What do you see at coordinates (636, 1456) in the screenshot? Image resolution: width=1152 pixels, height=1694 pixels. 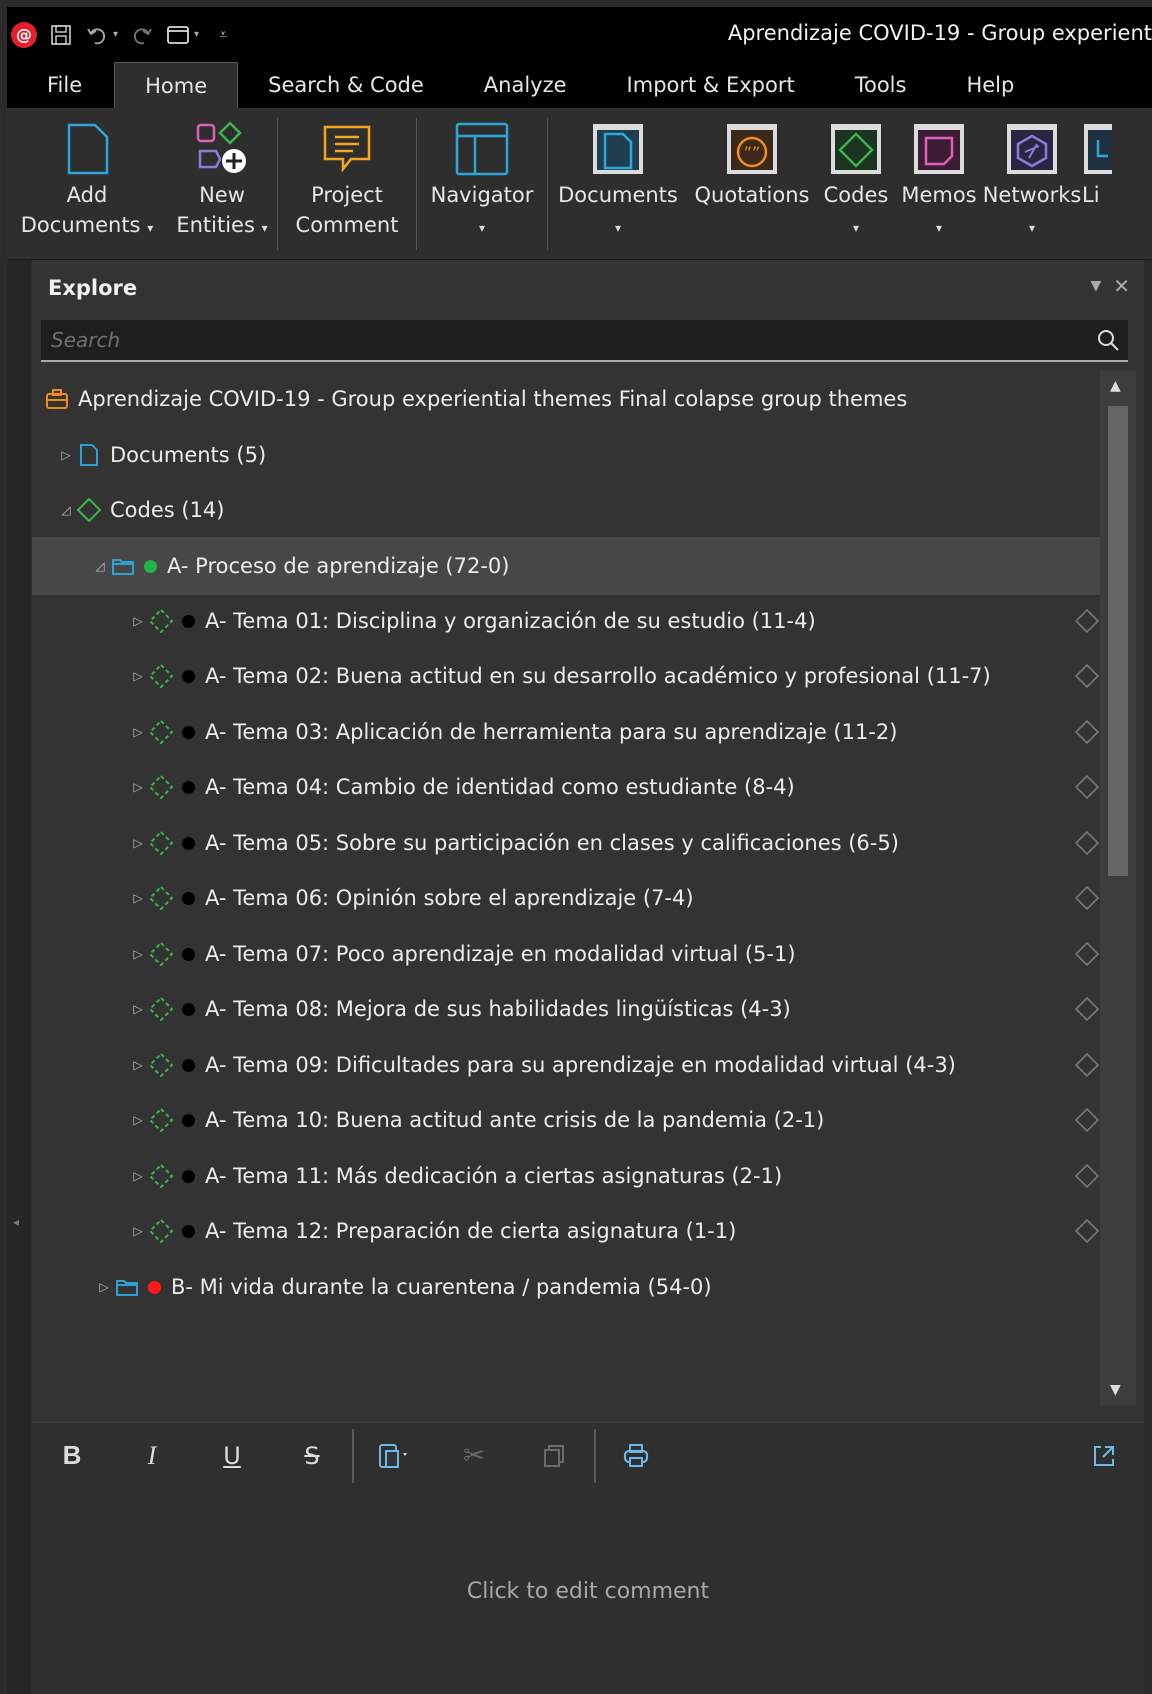 I see `print-icon` at bounding box center [636, 1456].